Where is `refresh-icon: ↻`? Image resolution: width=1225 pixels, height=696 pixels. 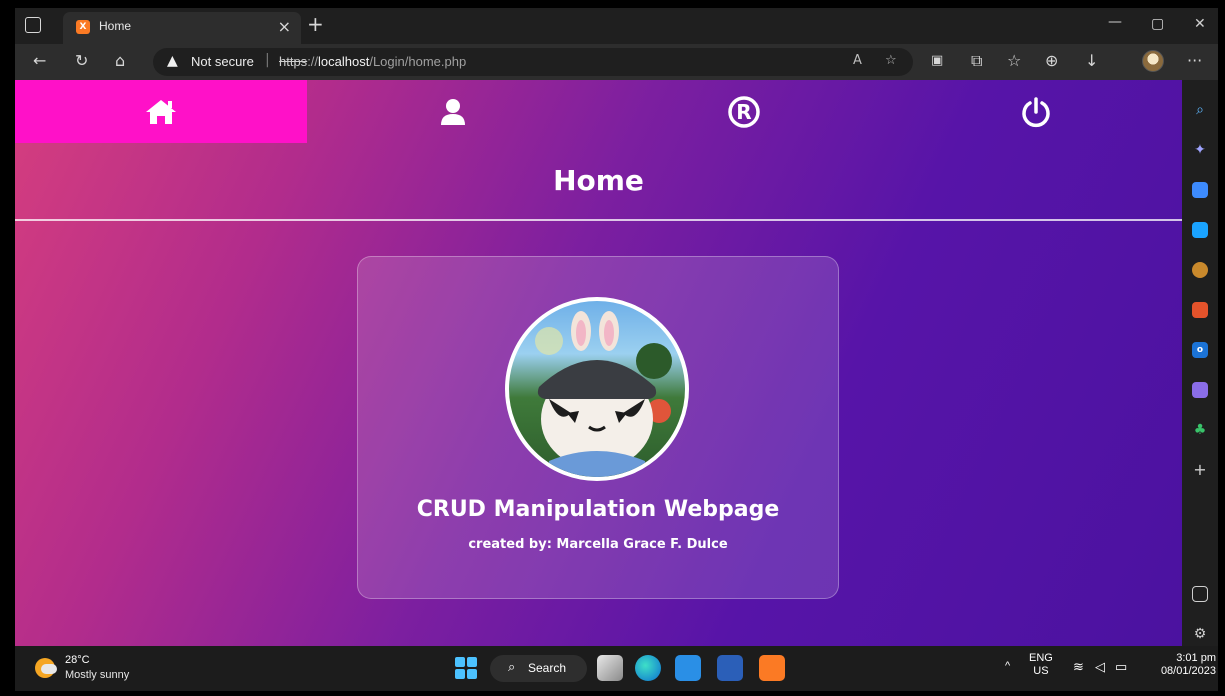 refresh-icon: ↻ is located at coordinates (81, 61).